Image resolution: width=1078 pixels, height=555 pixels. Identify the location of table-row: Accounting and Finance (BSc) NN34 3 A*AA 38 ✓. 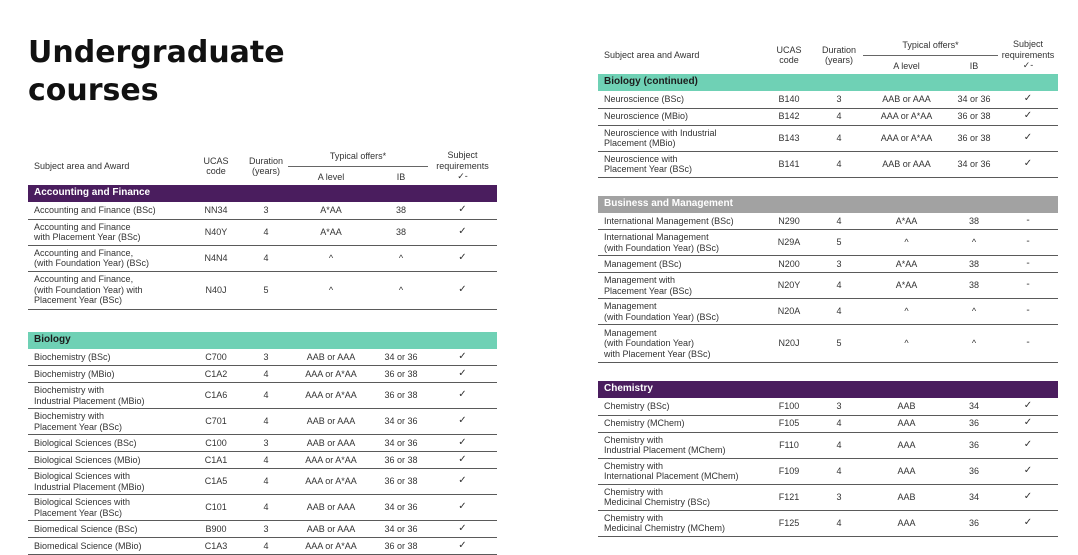
(262, 211).